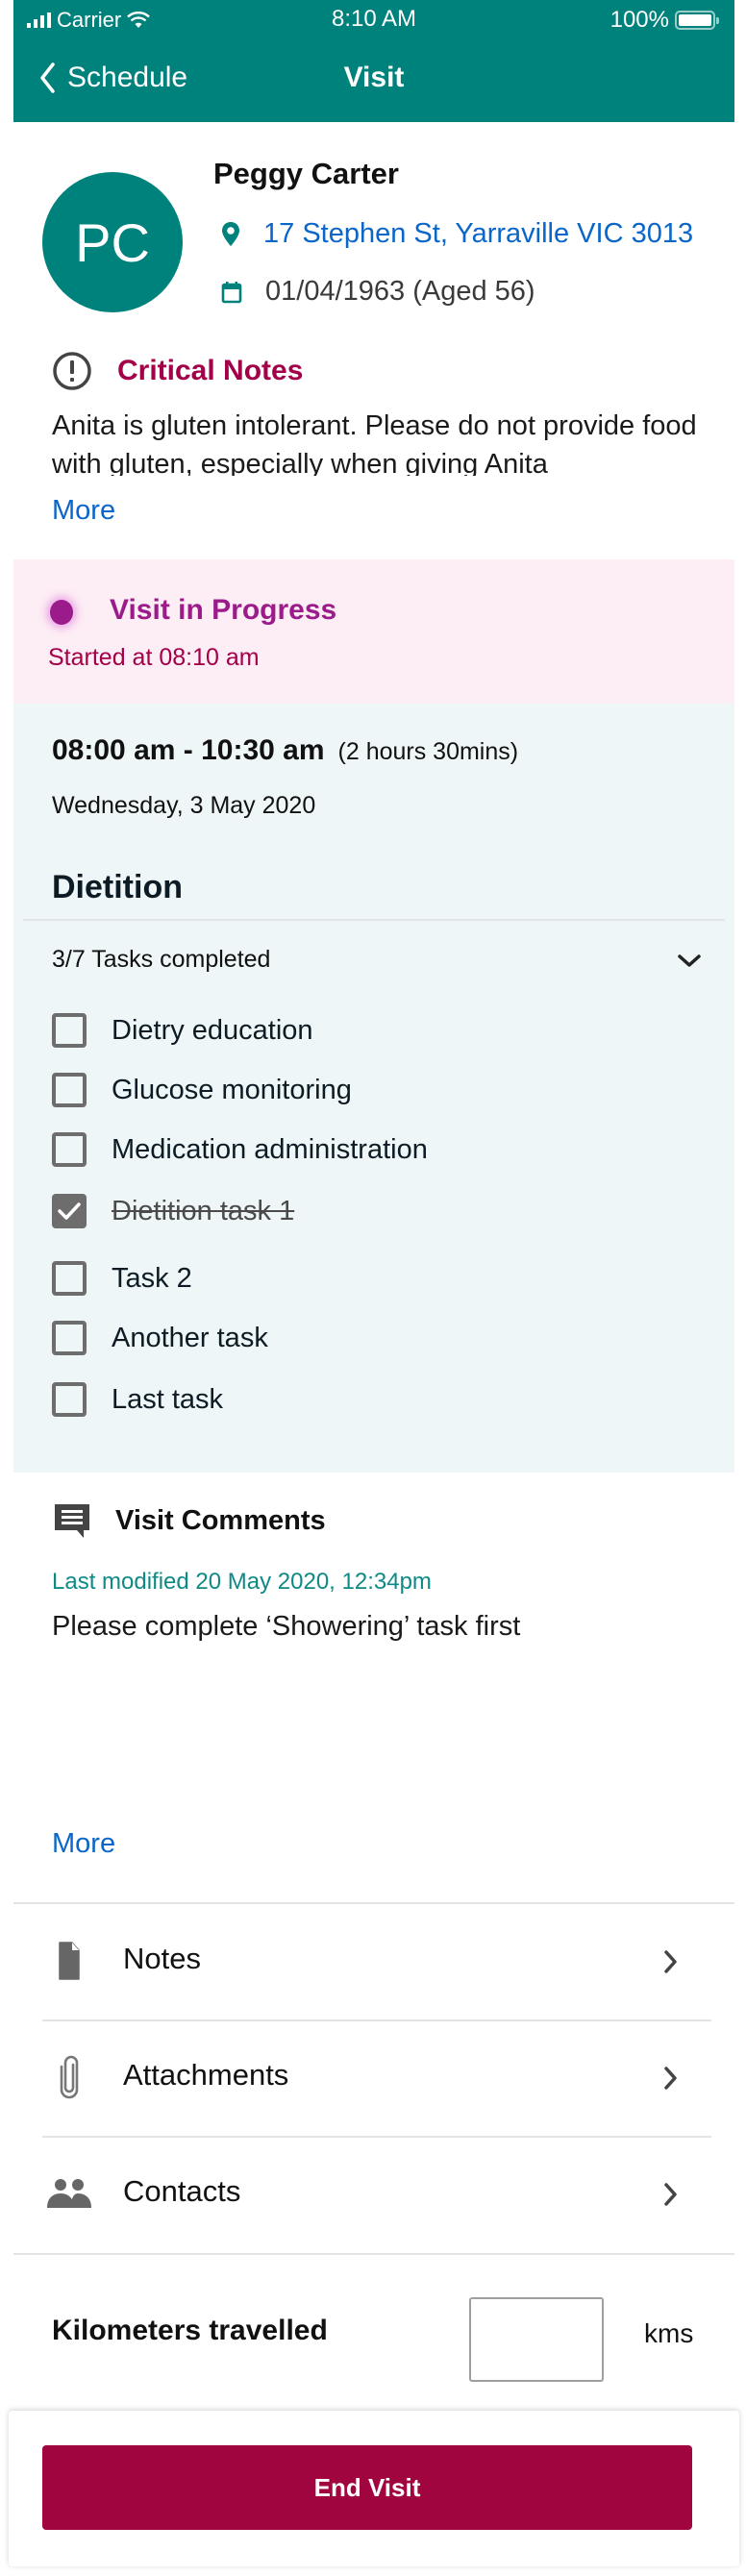 The image size is (746, 2576). What do you see at coordinates (374, 20) in the screenshot?
I see `status-bar: Carrier 8:10 AM 100%` at bounding box center [374, 20].